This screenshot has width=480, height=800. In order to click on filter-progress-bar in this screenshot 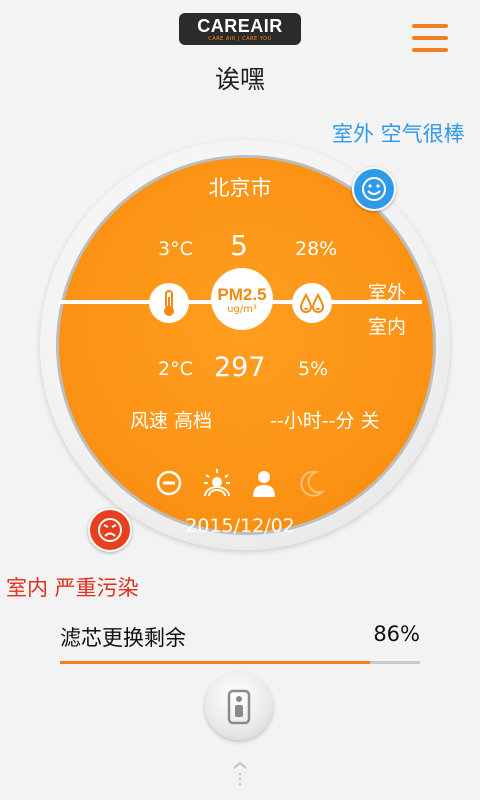, I will do `click(240, 662)`.